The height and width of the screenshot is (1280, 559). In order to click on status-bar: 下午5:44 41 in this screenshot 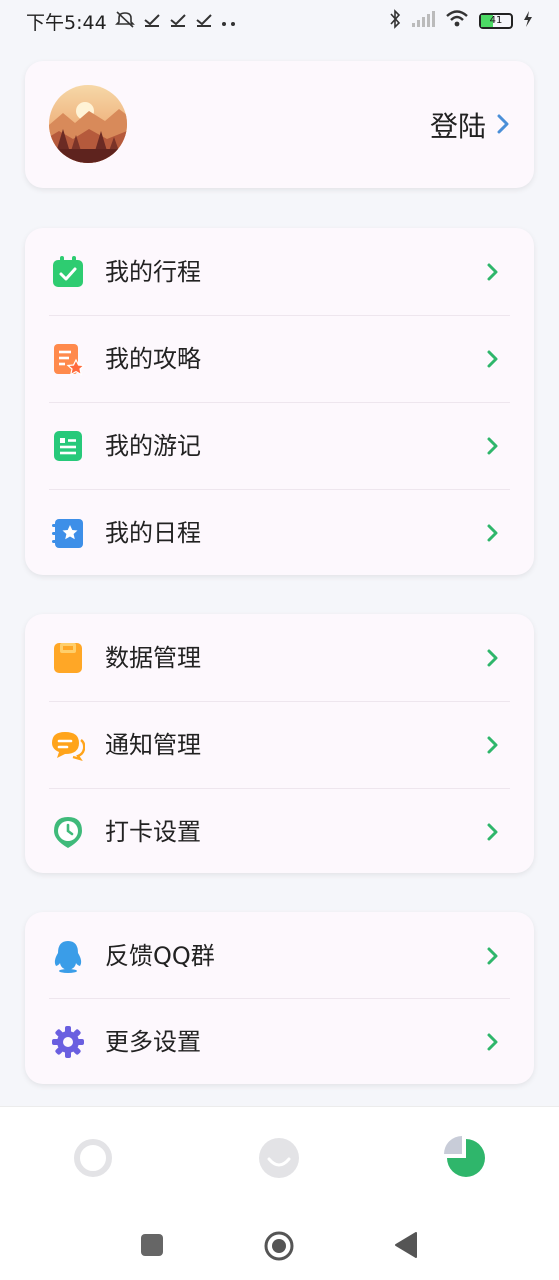, I will do `click(279, 21)`.